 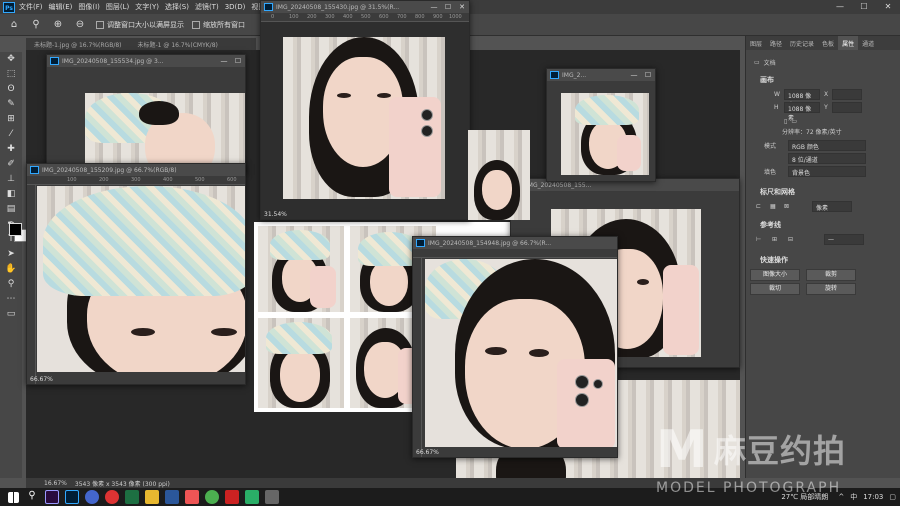 What do you see at coordinates (100, 24) in the screenshot?
I see `resize-windows-checkbox` at bounding box center [100, 24].